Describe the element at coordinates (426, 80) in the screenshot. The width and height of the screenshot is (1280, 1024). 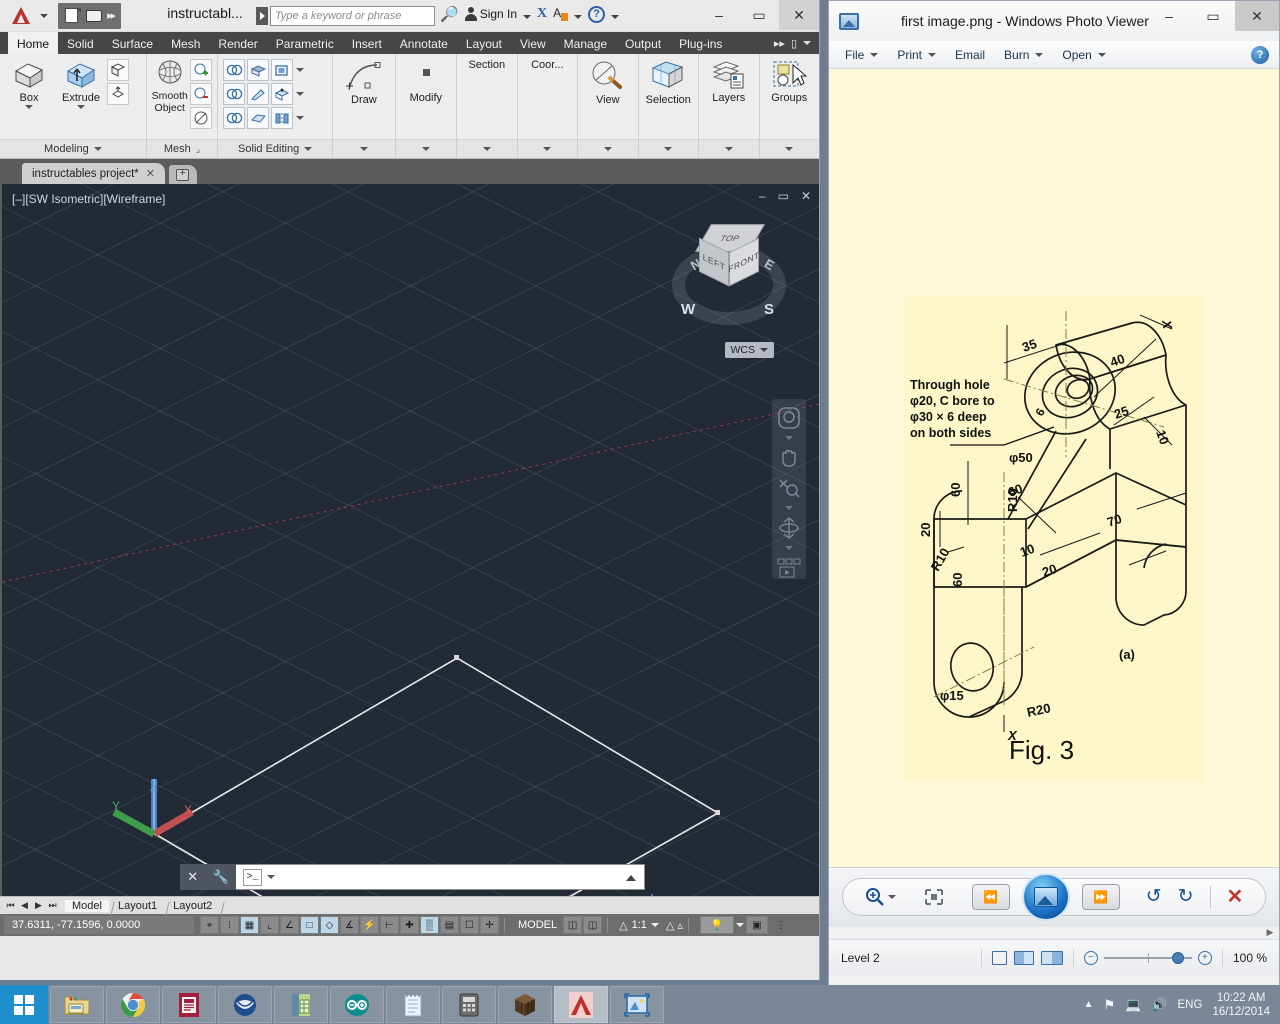
I see `modify-panel-button: Modify` at that location.